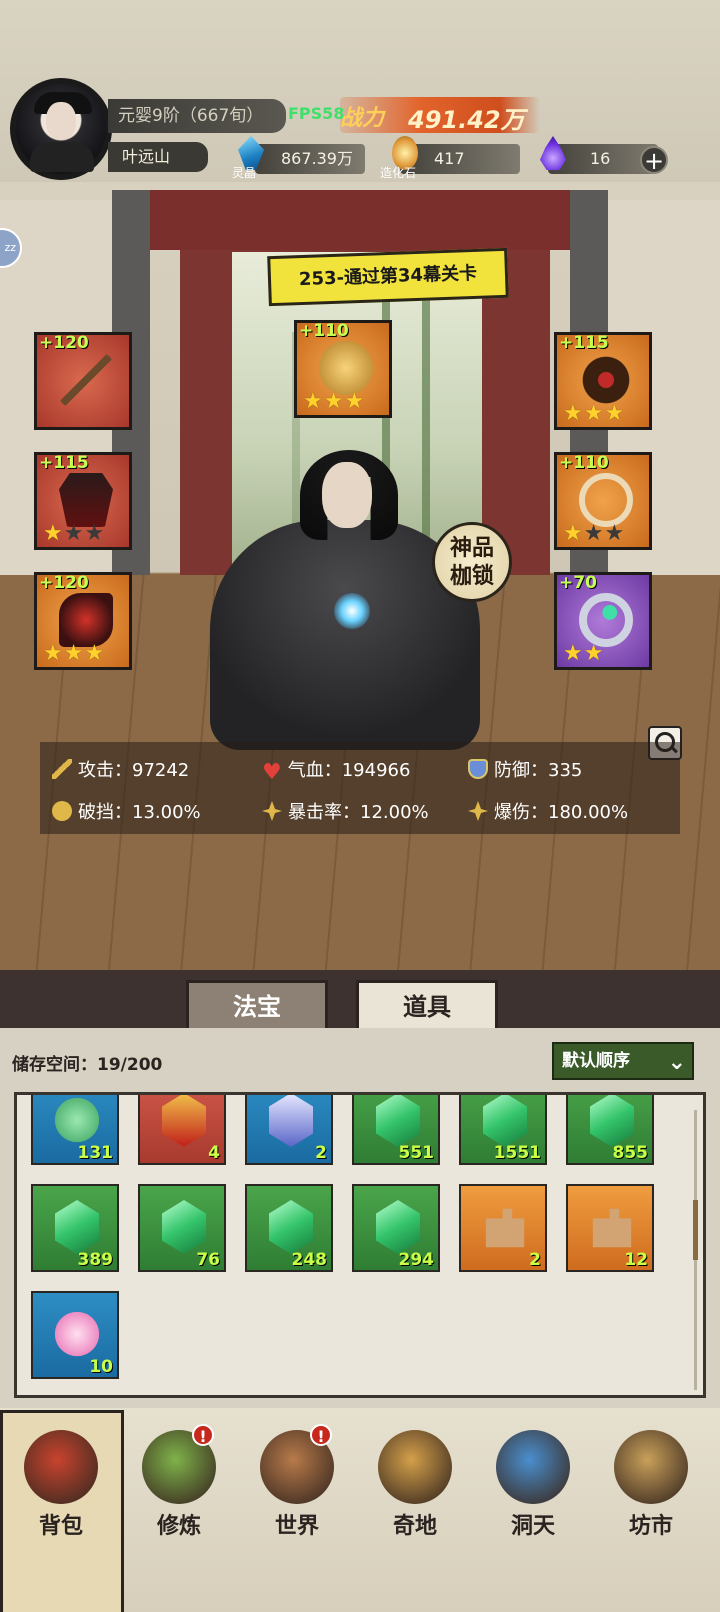 This screenshot has width=720, height=1612. Describe the element at coordinates (636, 1260) in the screenshot. I see `item-count: 12` at that location.